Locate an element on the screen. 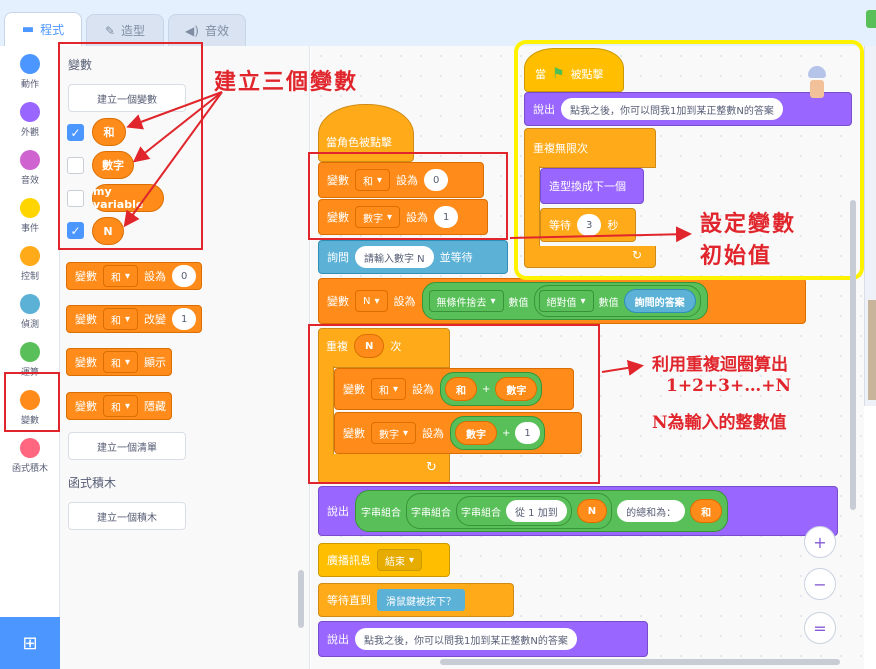  annotation-init-line1: 設定變數 is located at coordinates (748, 224).